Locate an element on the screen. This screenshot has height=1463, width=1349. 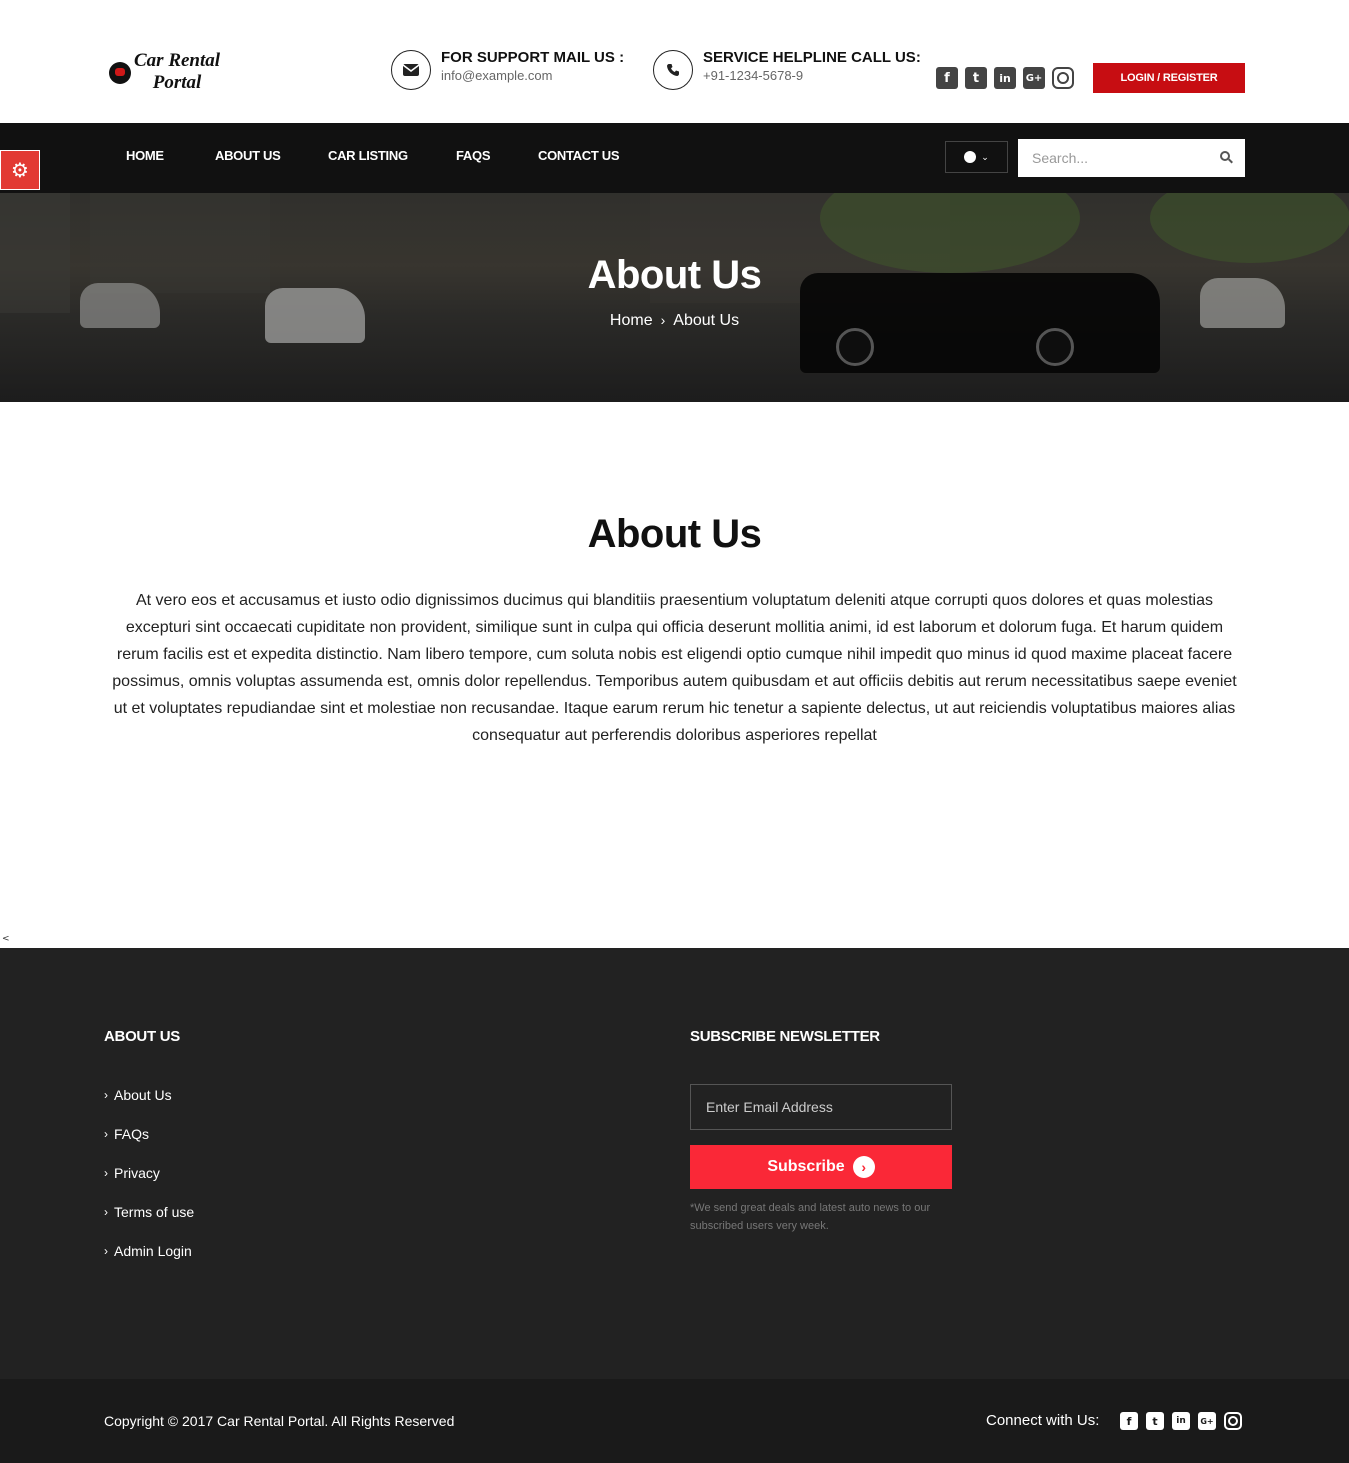
subscribe-label: Subscribe is located at coordinates (806, 1166).